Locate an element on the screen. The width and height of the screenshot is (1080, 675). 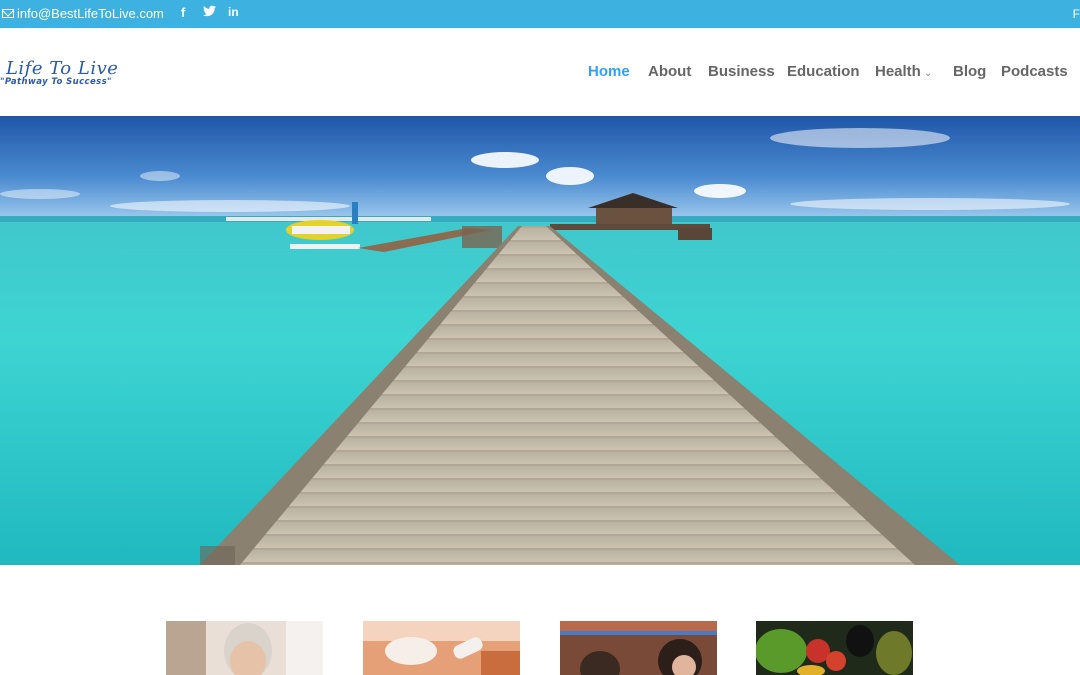
topbar-right-text: F is located at coordinates (1076, 14).